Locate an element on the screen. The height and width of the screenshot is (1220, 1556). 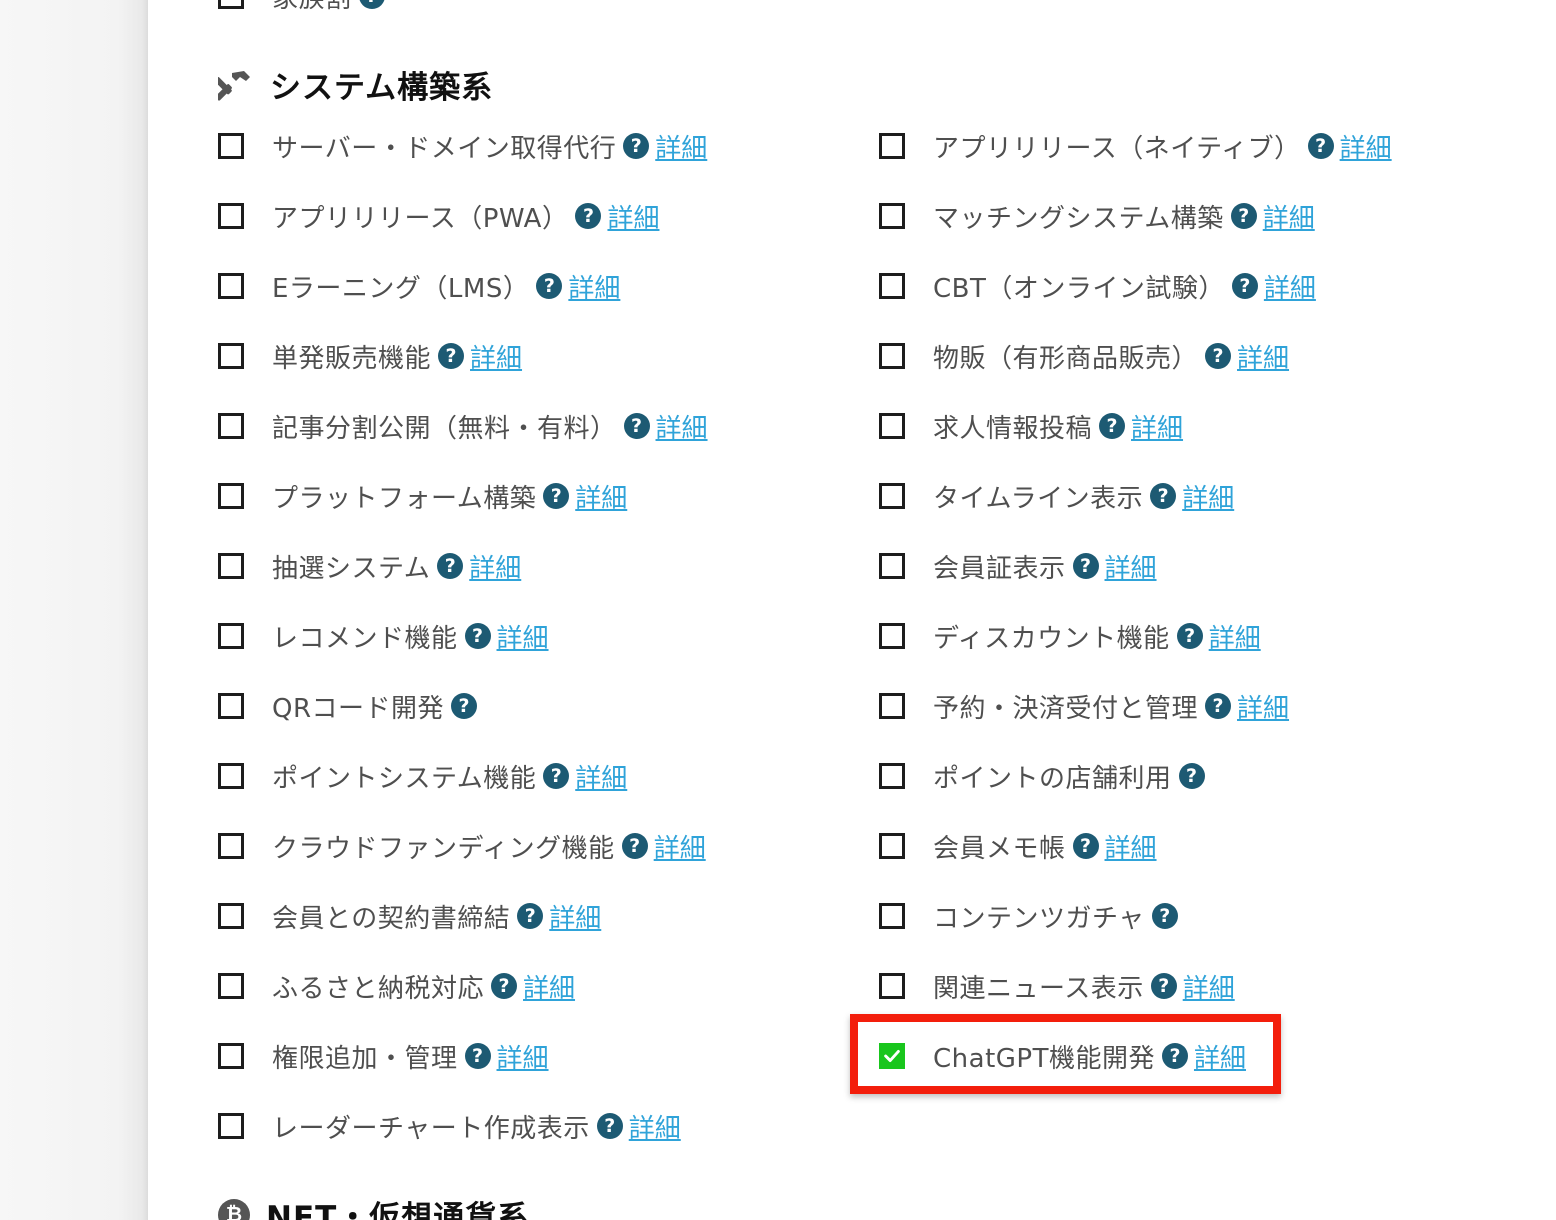
option-row: サーバー・ドメイン取得代行? 詳細 is located at coordinates (462, 146).